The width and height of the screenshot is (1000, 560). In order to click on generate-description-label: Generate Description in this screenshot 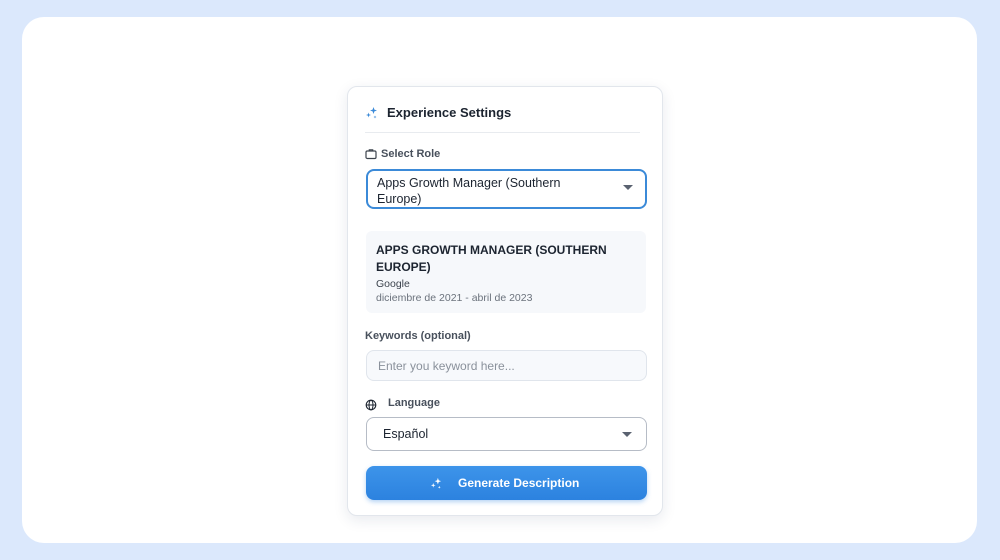, I will do `click(519, 483)`.